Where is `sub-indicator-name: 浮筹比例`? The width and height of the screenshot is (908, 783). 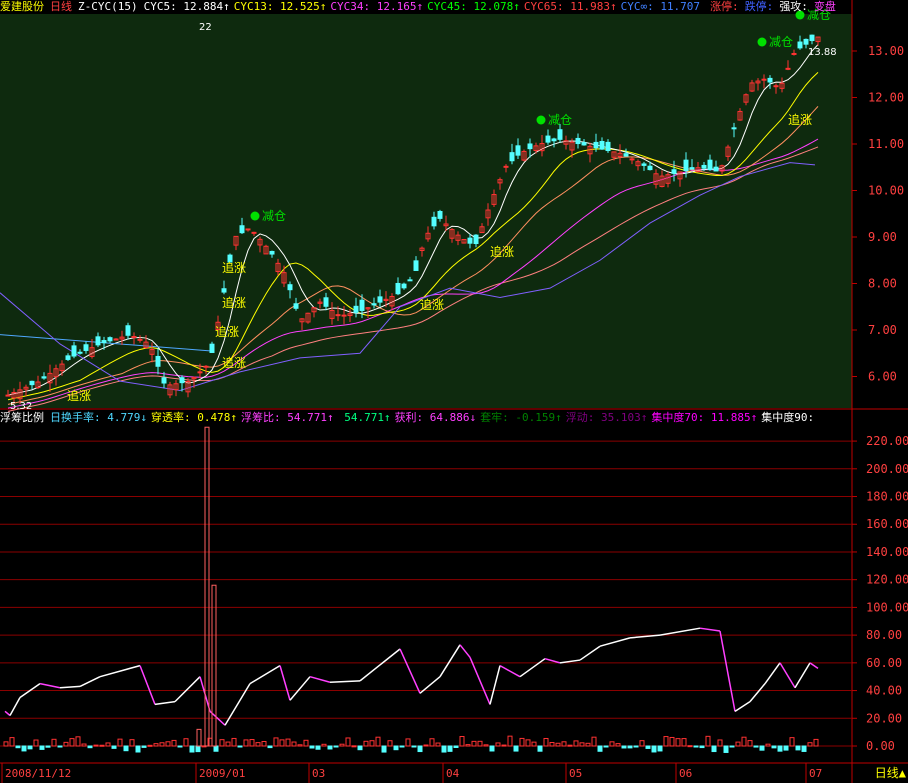 sub-indicator-name: 浮筹比例 is located at coordinates (22, 417).